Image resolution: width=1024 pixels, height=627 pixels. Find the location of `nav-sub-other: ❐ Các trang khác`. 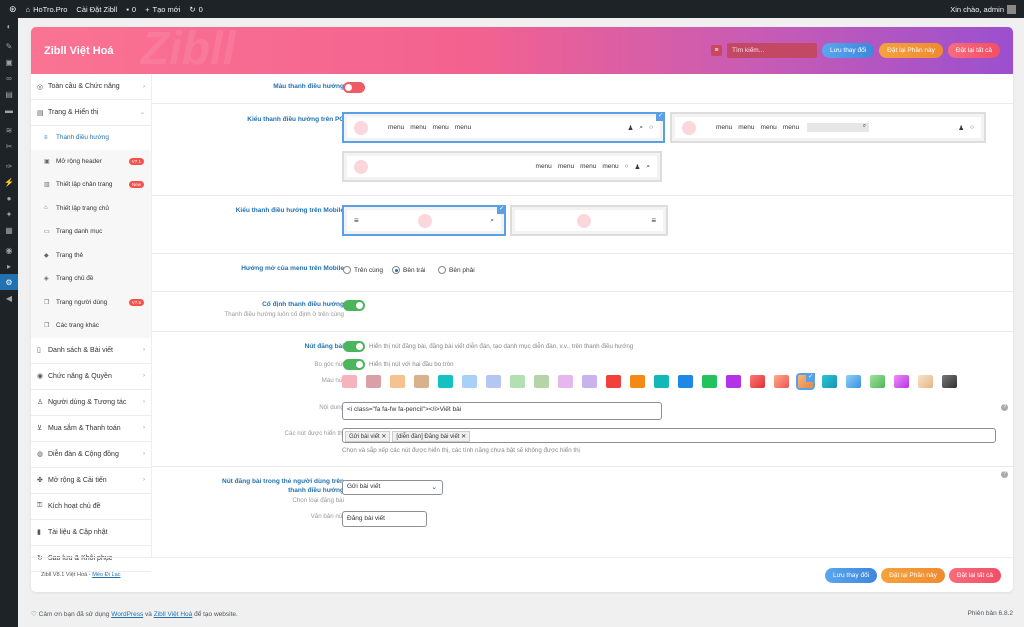

nav-sub-other: ❐ Các trang khác is located at coordinates (91, 326).